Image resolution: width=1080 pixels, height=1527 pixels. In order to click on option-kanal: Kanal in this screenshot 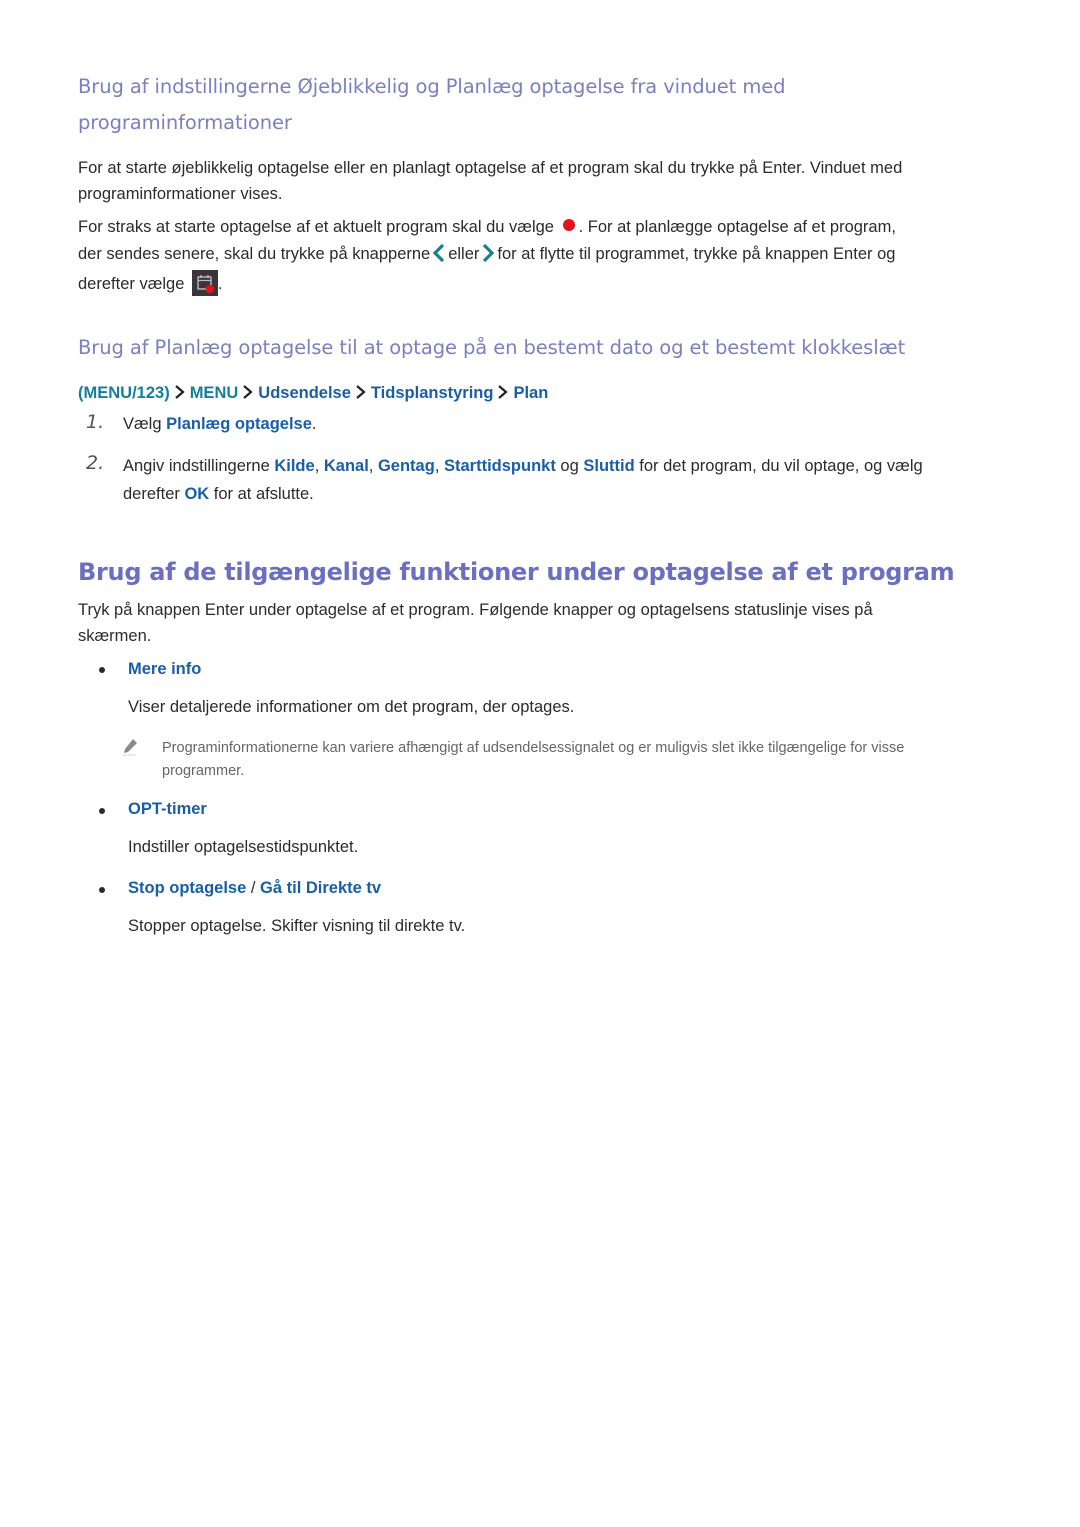, I will do `click(346, 466)`.